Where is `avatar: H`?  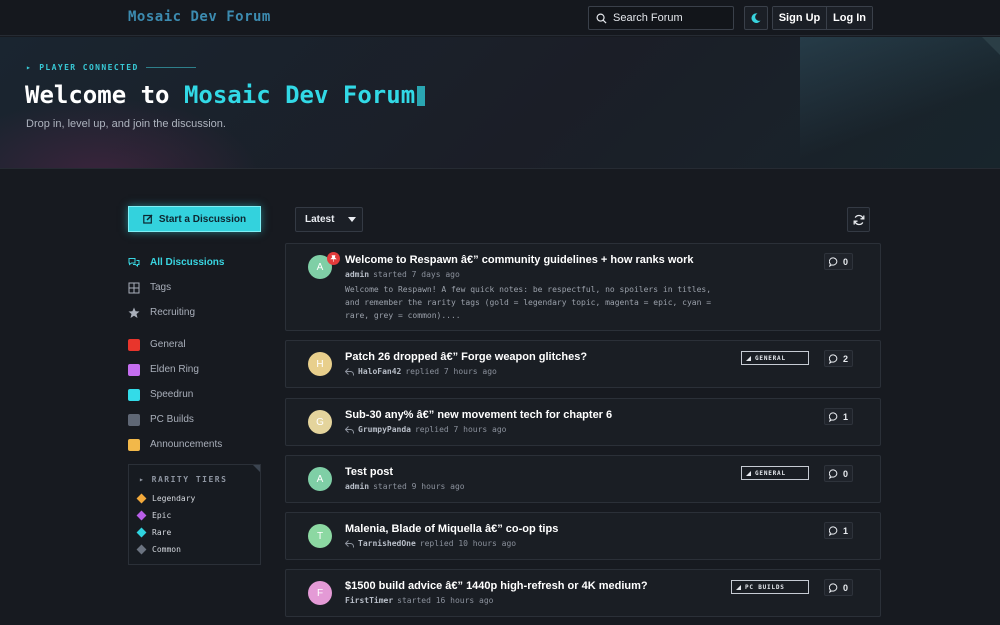
avatar: H is located at coordinates (320, 364).